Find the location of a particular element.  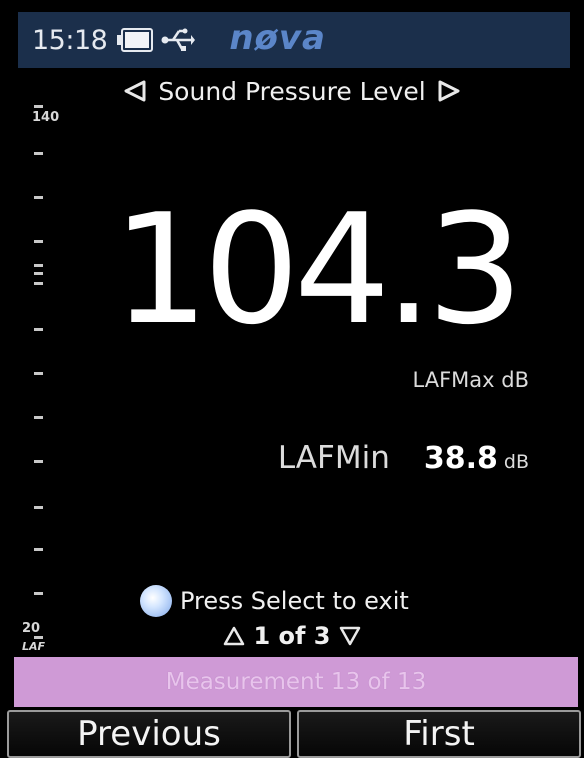

first-button: First is located at coordinates (439, 734).